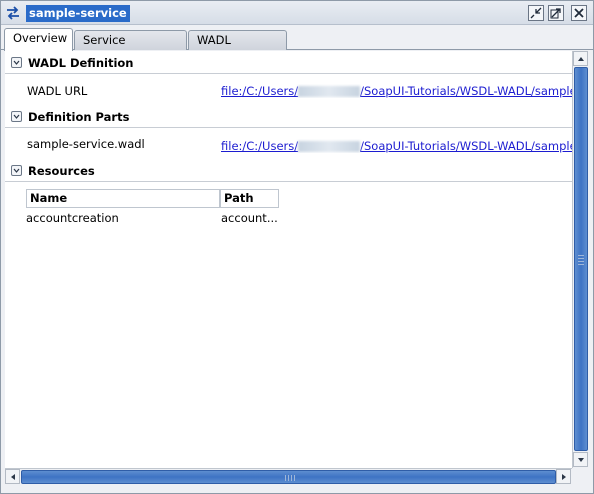  What do you see at coordinates (72, 218) in the screenshot?
I see `cell-name: accountcreation` at bounding box center [72, 218].